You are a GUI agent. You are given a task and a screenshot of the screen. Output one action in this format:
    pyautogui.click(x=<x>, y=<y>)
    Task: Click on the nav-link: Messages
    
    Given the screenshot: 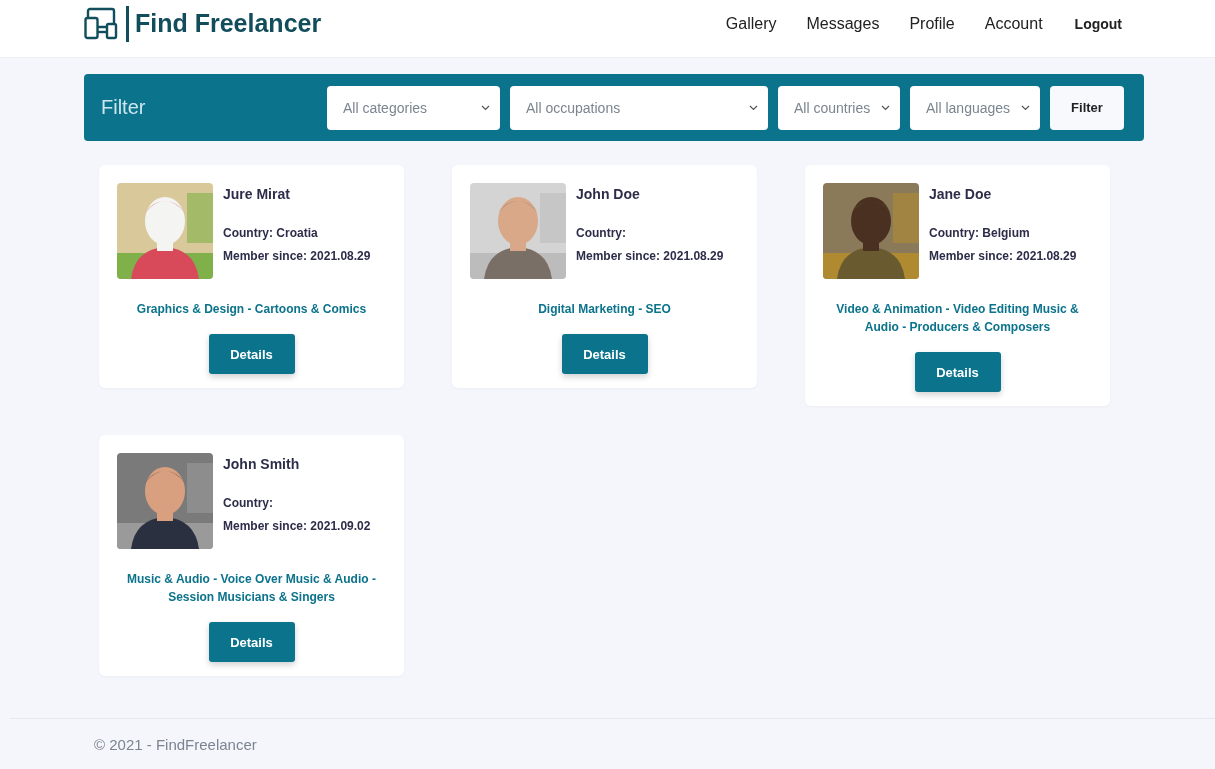 What is the action you would take?
    pyautogui.click(x=843, y=23)
    